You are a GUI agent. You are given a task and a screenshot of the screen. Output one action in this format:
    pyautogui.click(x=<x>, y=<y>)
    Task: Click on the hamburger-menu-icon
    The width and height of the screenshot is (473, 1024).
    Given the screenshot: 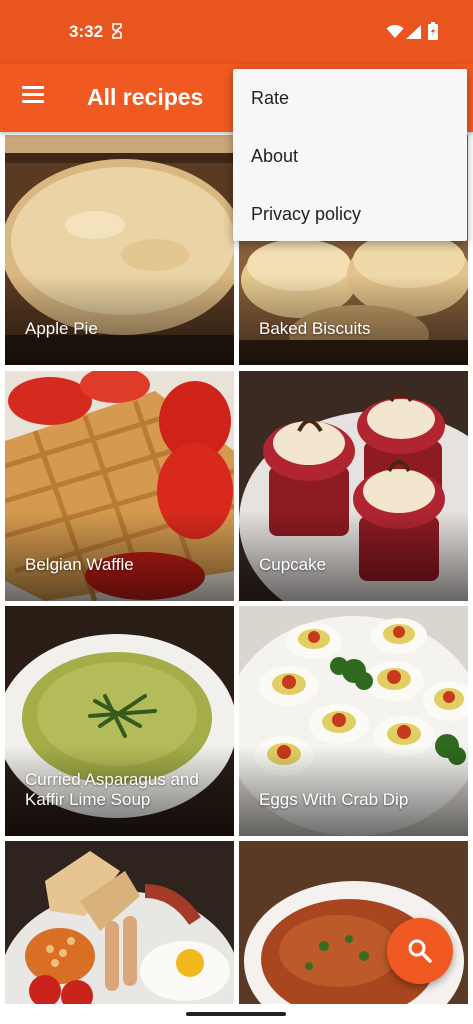 What is the action you would take?
    pyautogui.click(x=34, y=98)
    